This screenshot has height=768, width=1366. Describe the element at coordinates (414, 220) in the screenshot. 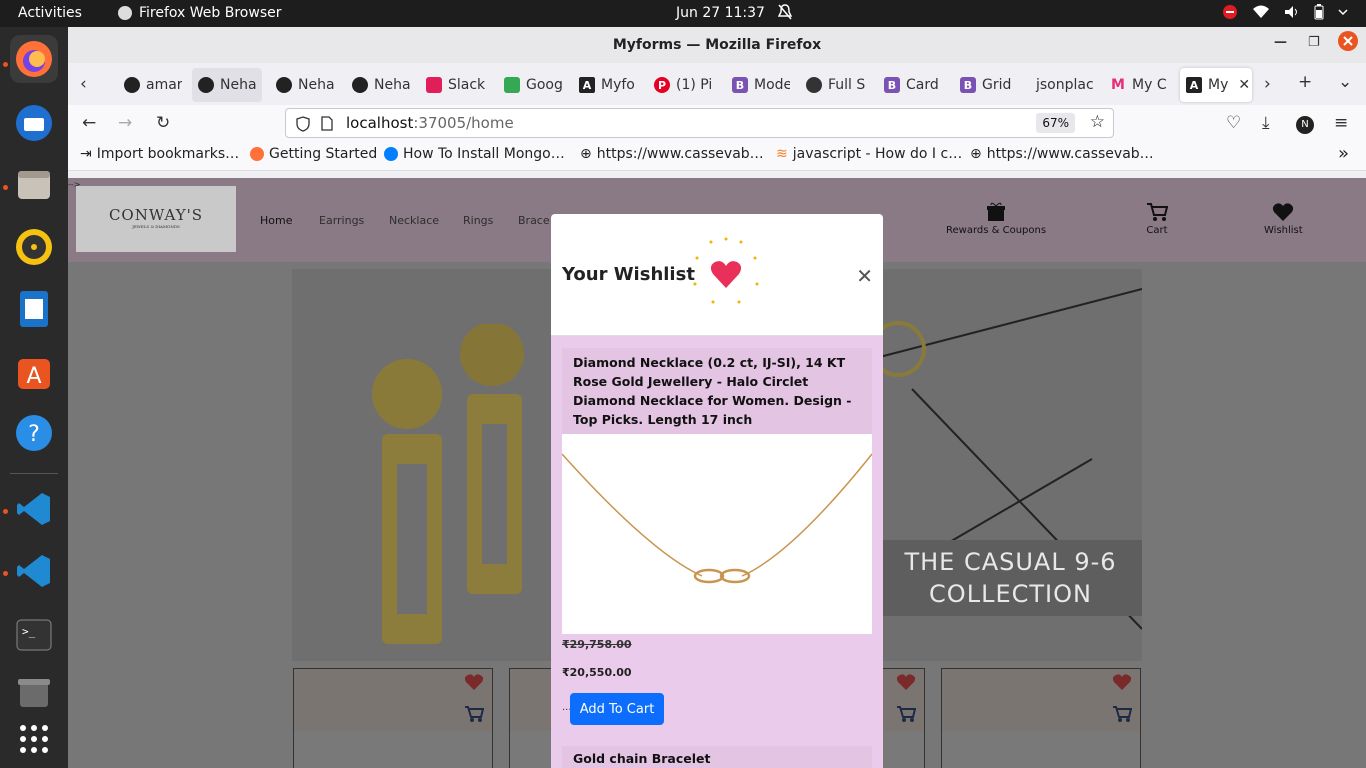

I see `nav-necklace: Necklace` at that location.